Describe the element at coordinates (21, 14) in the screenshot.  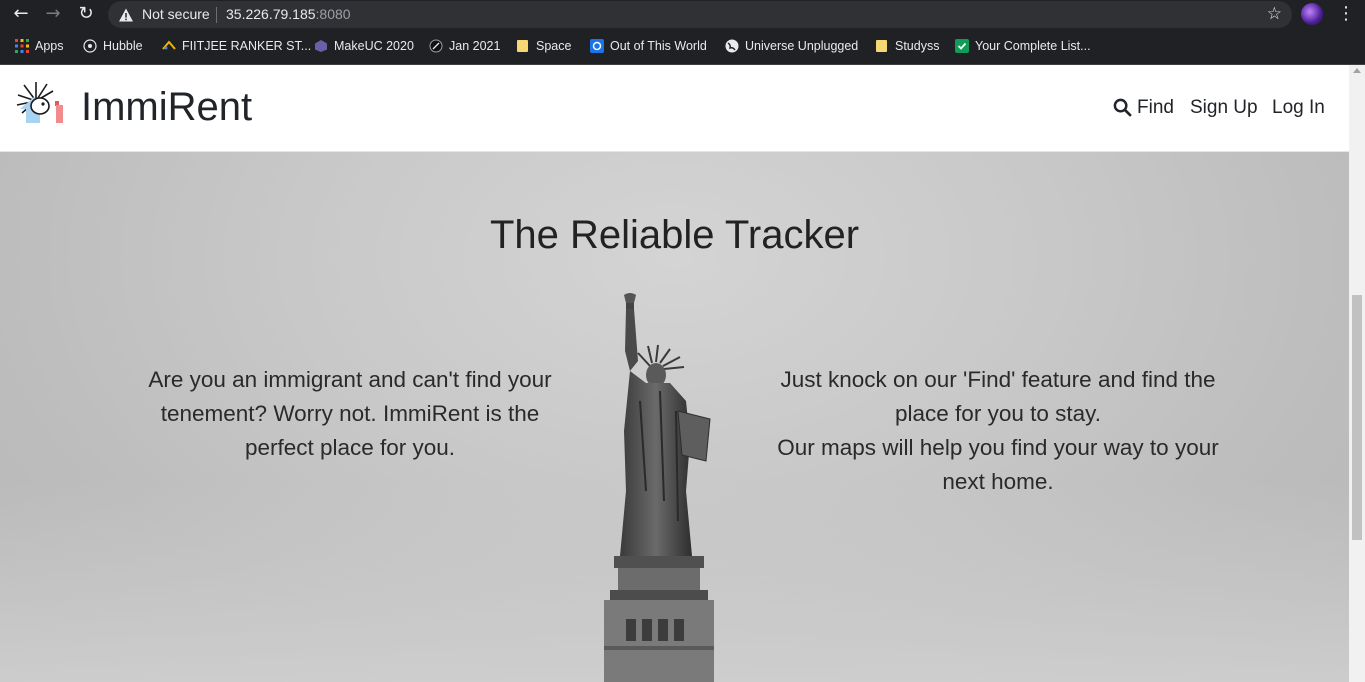
I see `back-icon: ←` at that location.